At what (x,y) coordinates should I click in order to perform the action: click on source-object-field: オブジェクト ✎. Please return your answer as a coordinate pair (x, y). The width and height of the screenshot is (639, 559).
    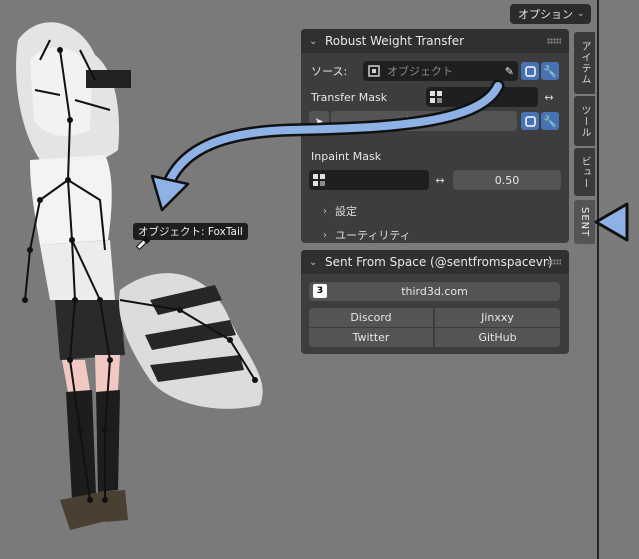
    Looking at the image, I should click on (440, 71).